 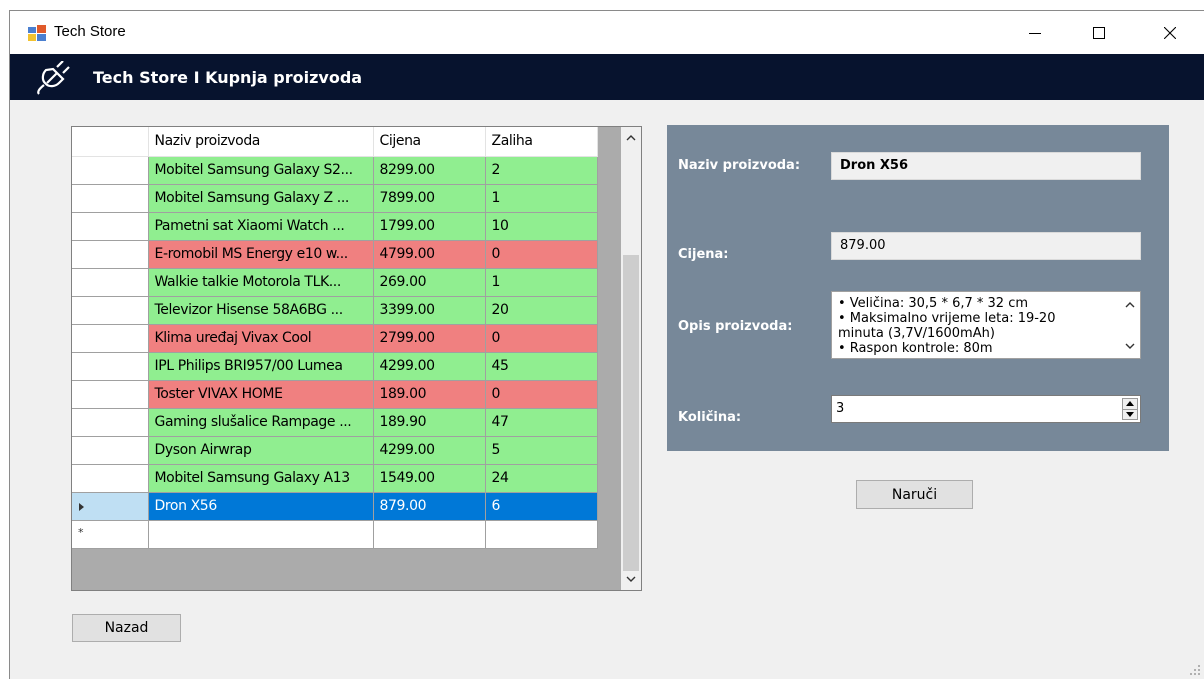 What do you see at coordinates (631, 579) in the screenshot?
I see `scroll-down-button` at bounding box center [631, 579].